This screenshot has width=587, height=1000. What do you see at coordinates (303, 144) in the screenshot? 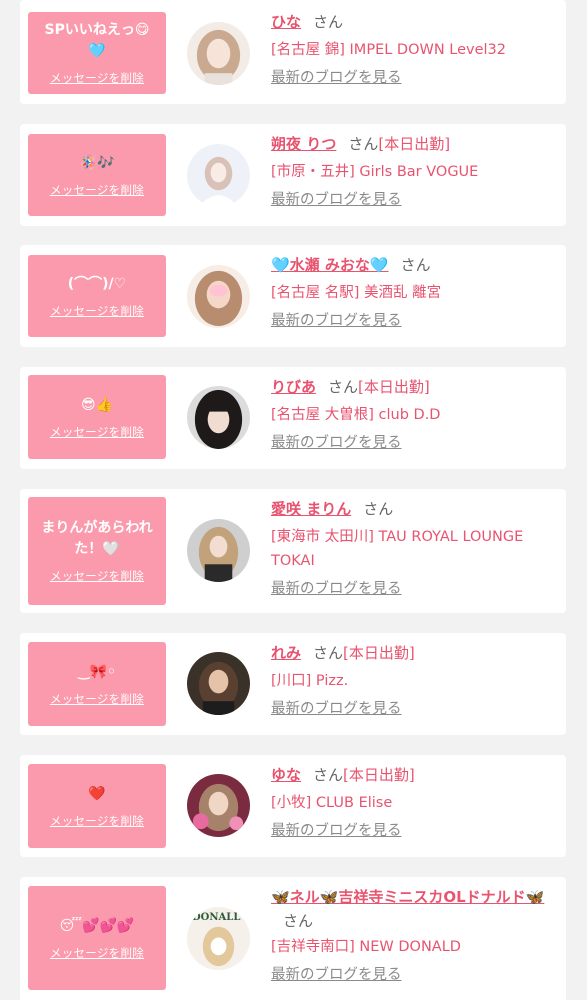
I see `cast-name-link: 朔夜 りつ` at bounding box center [303, 144].